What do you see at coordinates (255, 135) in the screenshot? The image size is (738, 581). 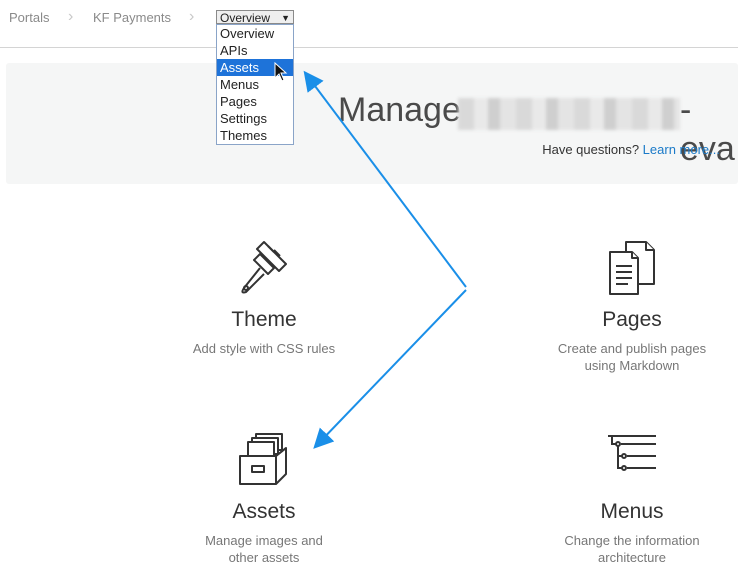 I see `dropdown-option-themes: Themes` at bounding box center [255, 135].